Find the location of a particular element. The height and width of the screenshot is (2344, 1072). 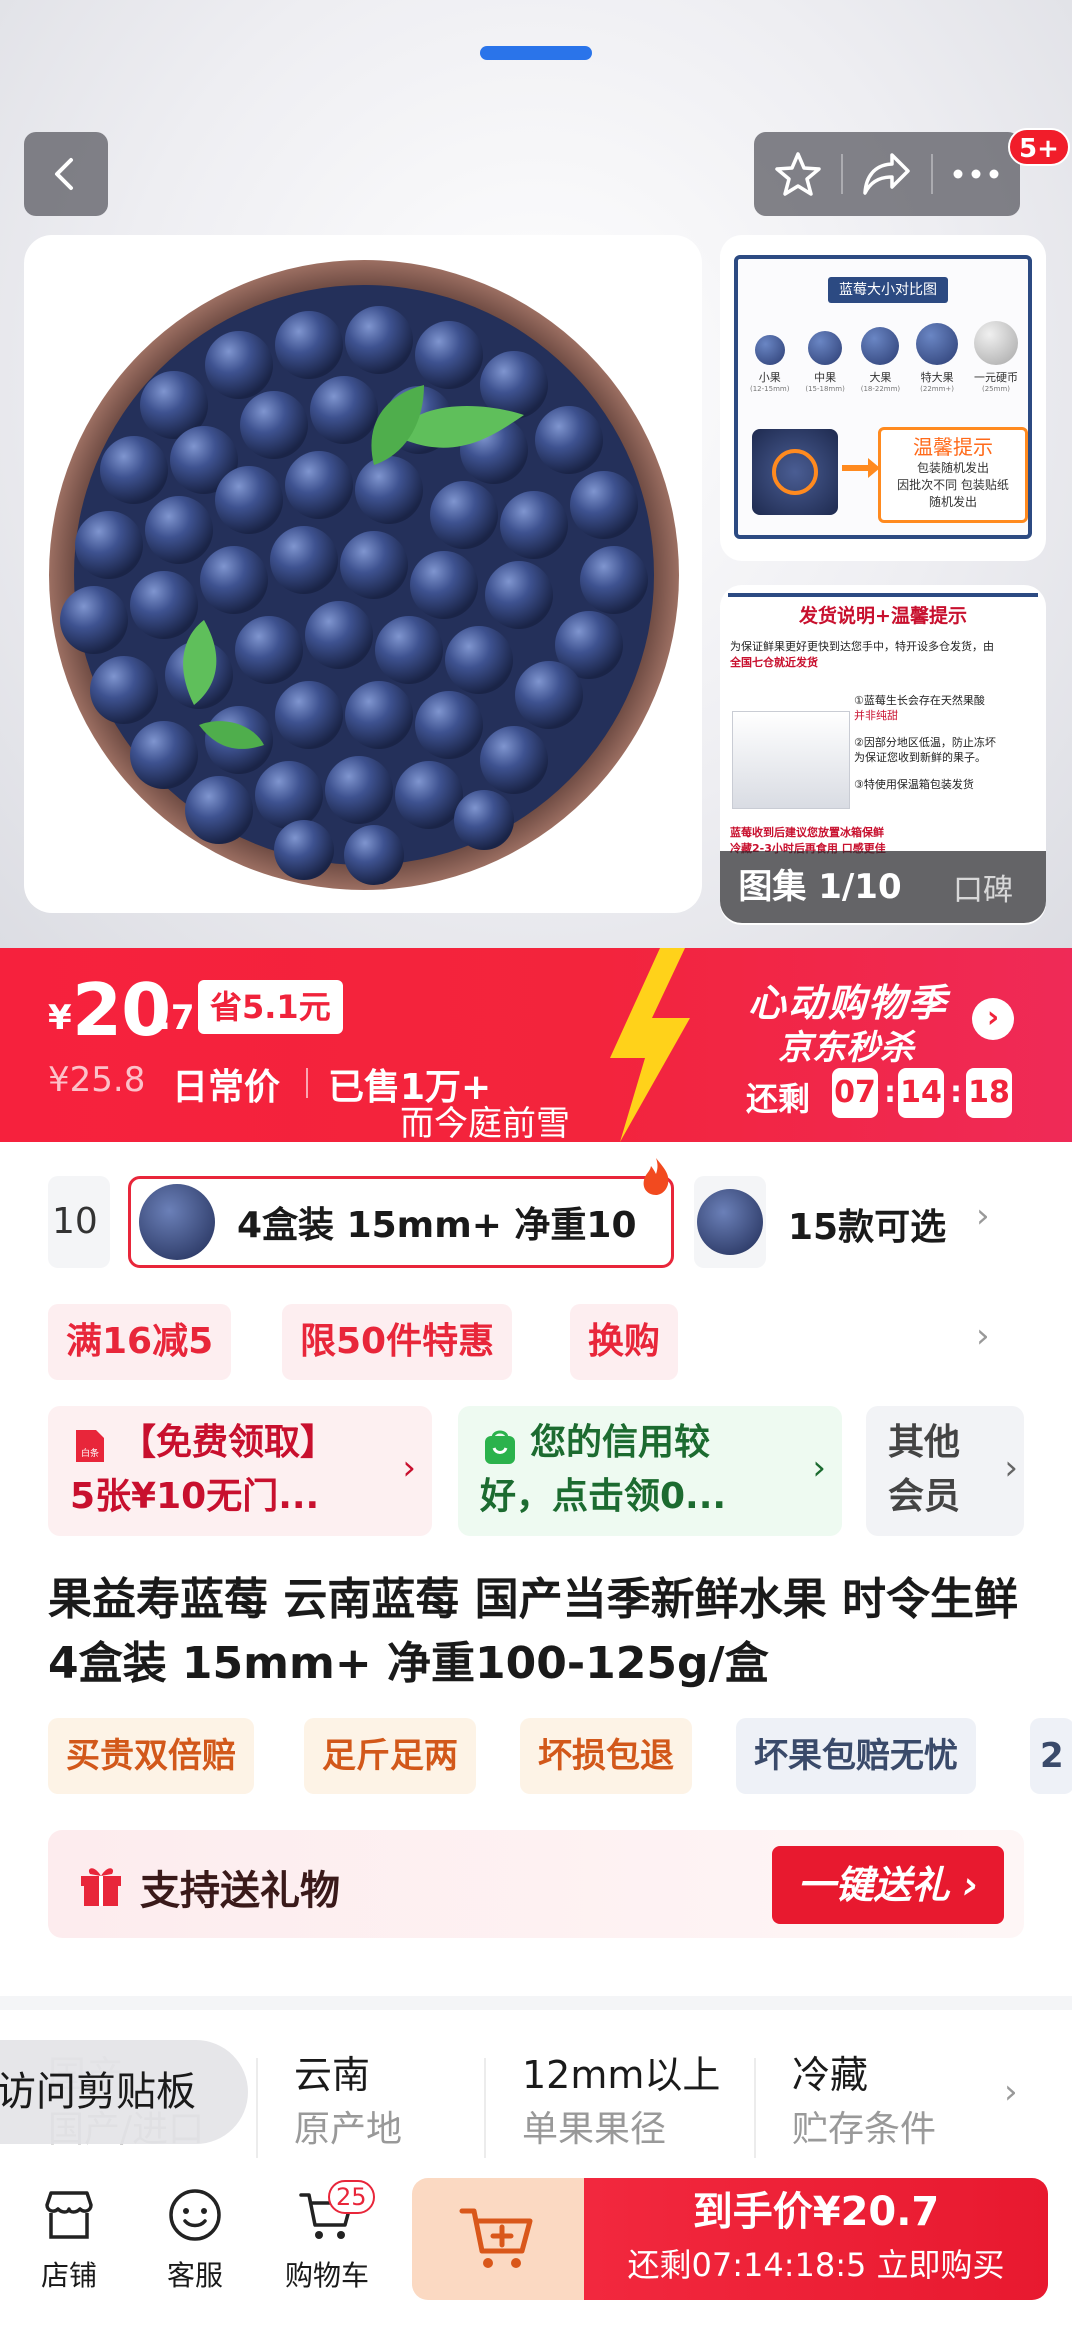

variant-count: 15款可选 is located at coordinates (867, 1224).